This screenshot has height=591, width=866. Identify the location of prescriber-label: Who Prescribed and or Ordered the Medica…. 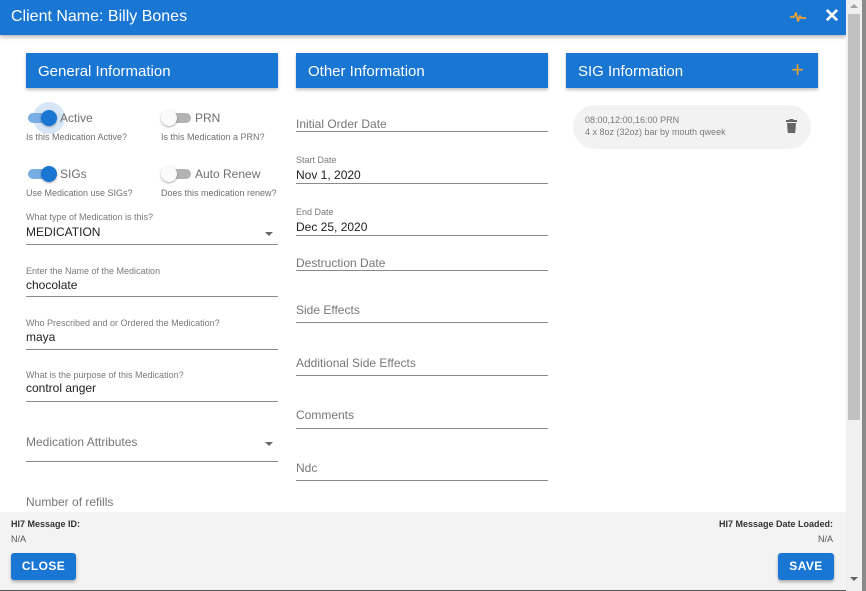
(123, 323).